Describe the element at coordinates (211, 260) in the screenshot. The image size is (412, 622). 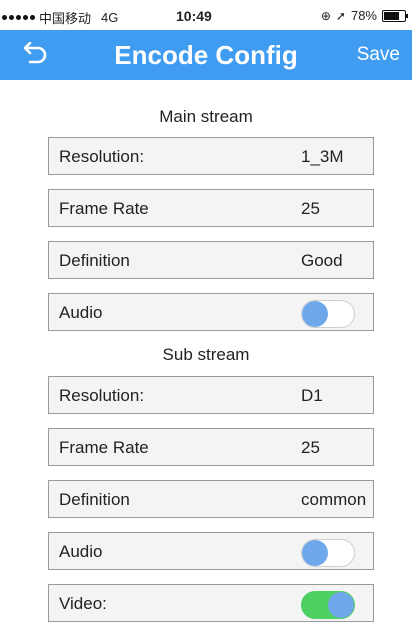
I see `main-definition-row: Definition Good` at that location.